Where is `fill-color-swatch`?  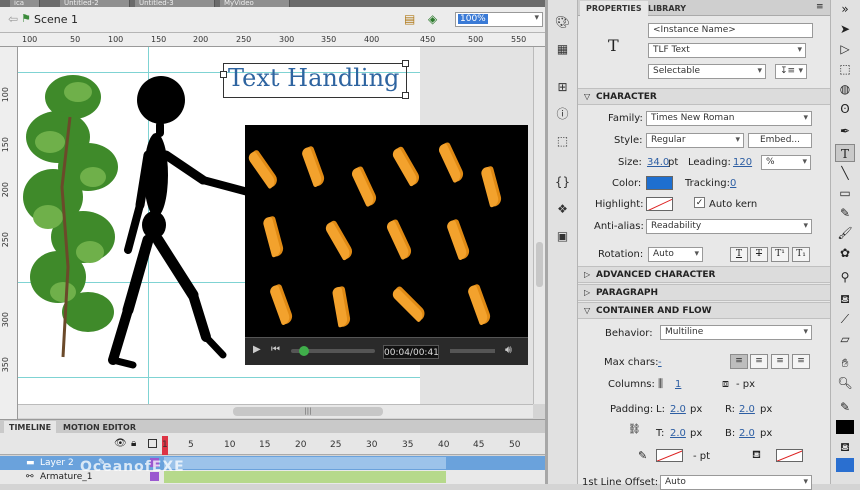
fill-color-swatch is located at coordinates (789, 455).